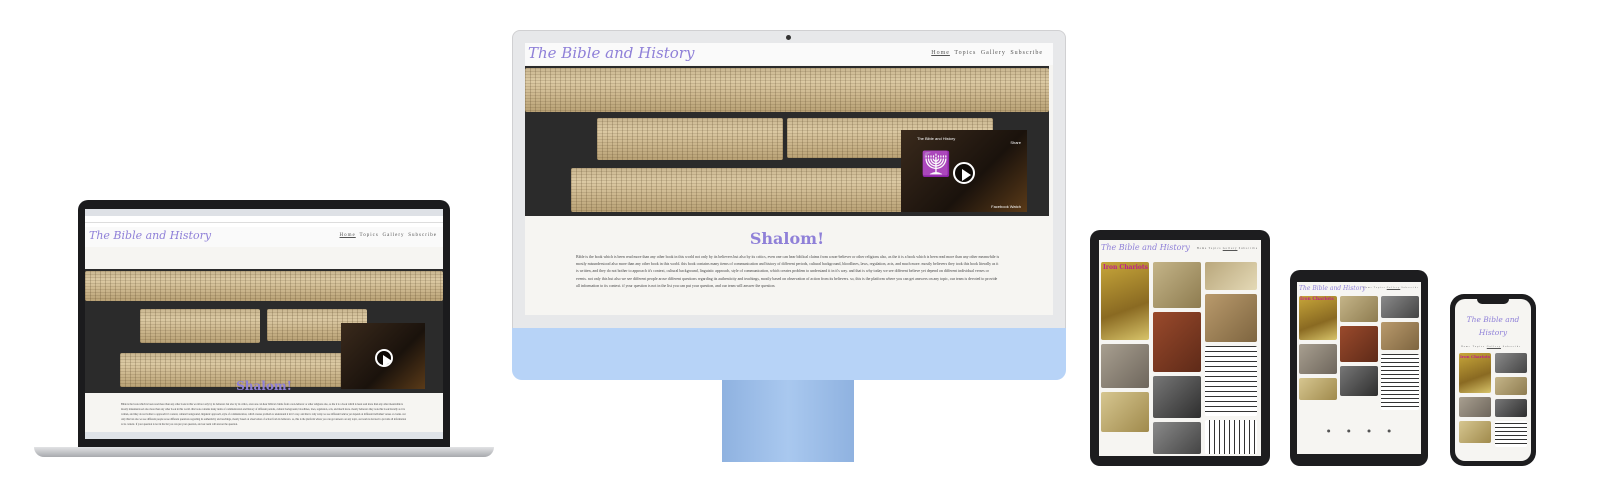  Describe the element at coordinates (1359, 430) in the screenshot. I see `social-icons: ● ● ● ●` at that location.